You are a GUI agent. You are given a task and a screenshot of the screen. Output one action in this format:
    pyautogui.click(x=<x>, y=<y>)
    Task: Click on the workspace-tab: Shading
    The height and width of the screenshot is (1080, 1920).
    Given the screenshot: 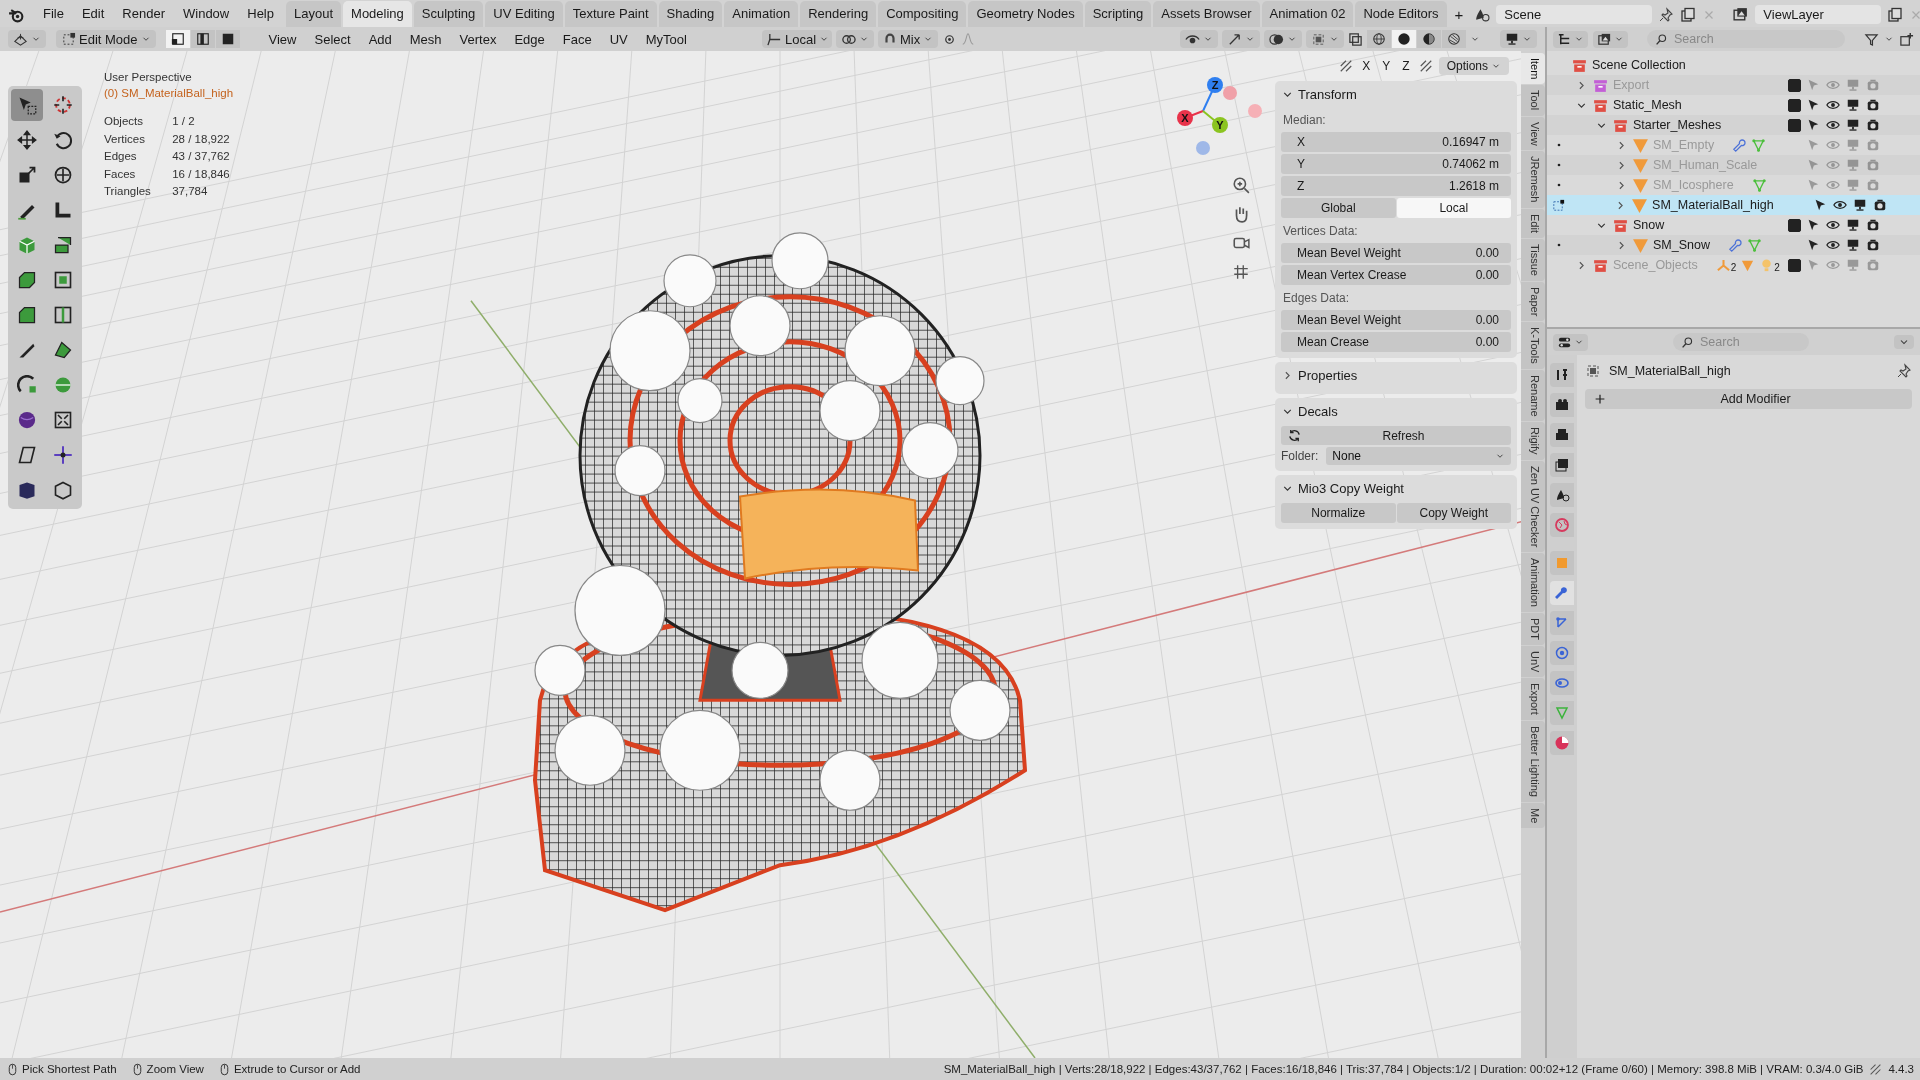 What is the action you would take?
    pyautogui.click(x=690, y=14)
    